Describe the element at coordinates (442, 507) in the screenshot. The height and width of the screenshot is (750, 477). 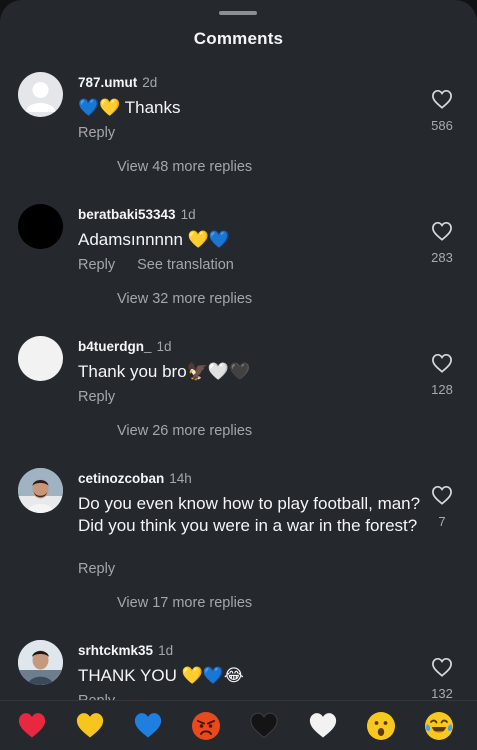
I see `like-button: 7` at that location.